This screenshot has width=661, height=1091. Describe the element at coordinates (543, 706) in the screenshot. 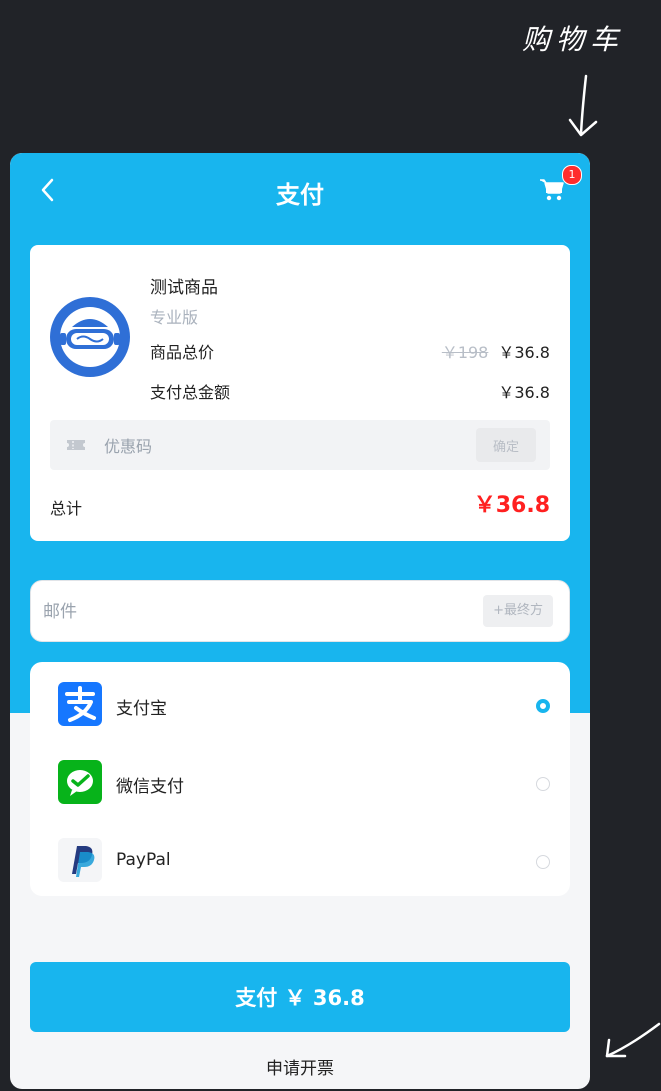

I see `radio-selected` at that location.